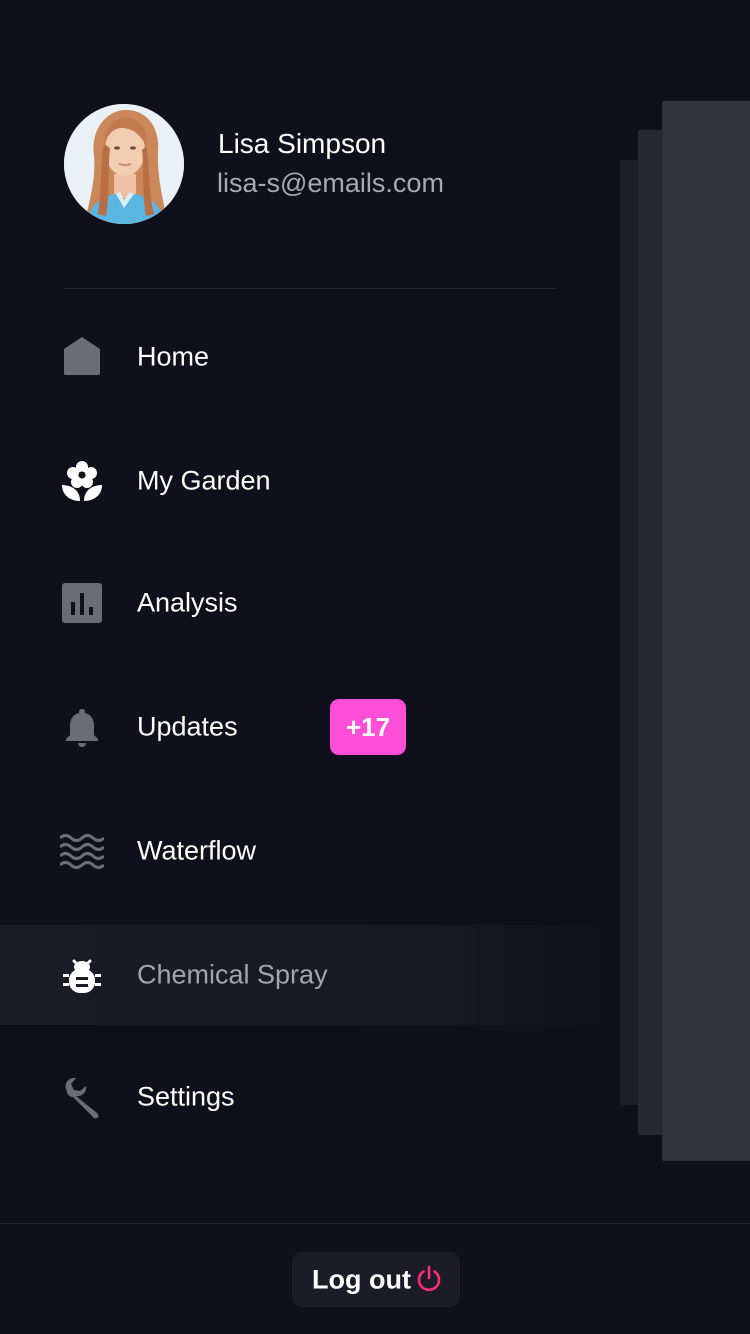 This screenshot has width=750, height=1334. What do you see at coordinates (82, 603) in the screenshot?
I see `bar-chart-icon` at bounding box center [82, 603].